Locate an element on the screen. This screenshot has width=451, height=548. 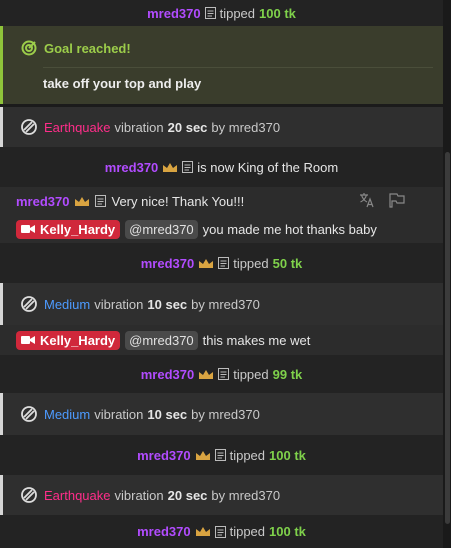
chat-text: you made me hot thanks baby is located at coordinates (289, 229).